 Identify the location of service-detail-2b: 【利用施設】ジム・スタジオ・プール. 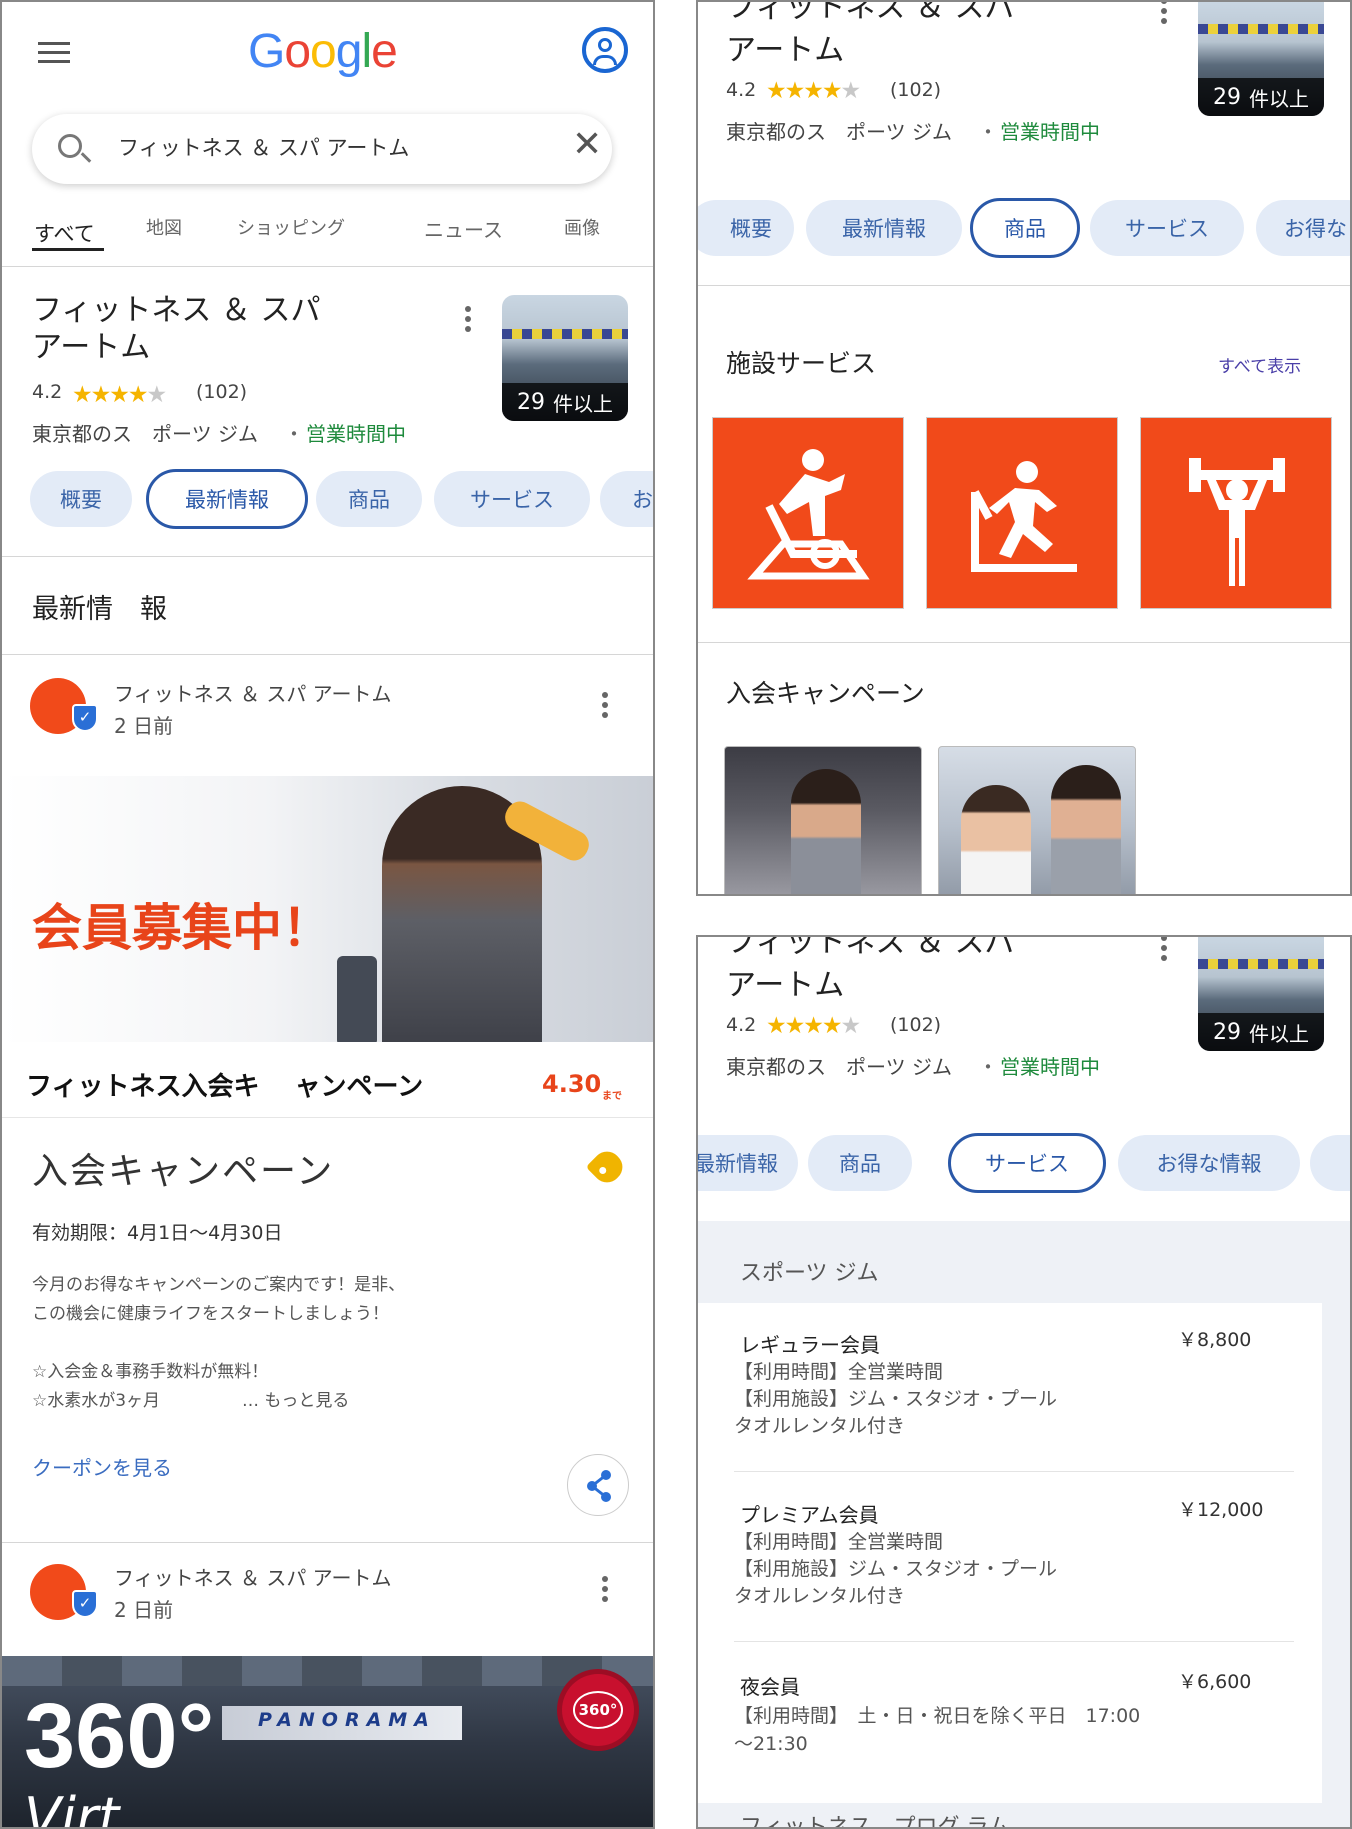
(896, 1569).